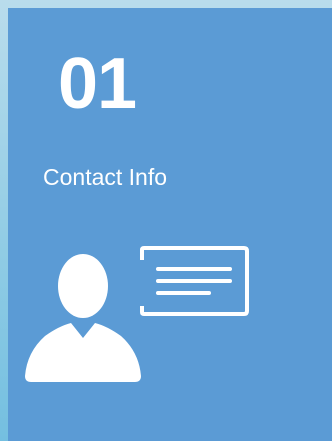  Describe the element at coordinates (97, 84) in the screenshot. I see `step-number: 01` at that location.